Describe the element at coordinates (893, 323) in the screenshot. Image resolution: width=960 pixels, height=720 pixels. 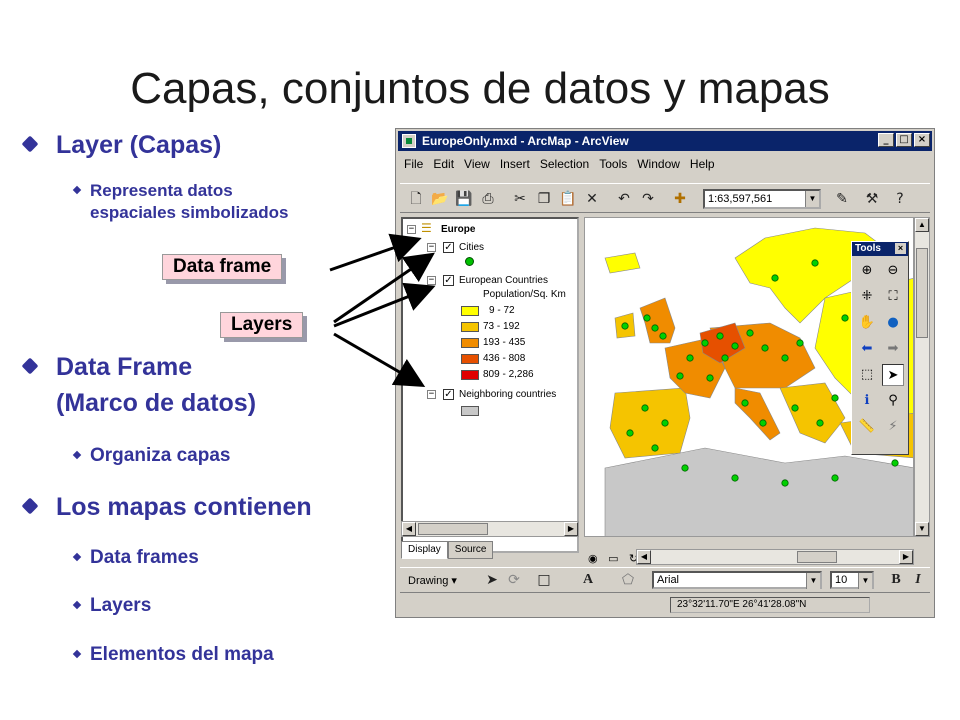
I see `full-extent-icon: ●` at that location.